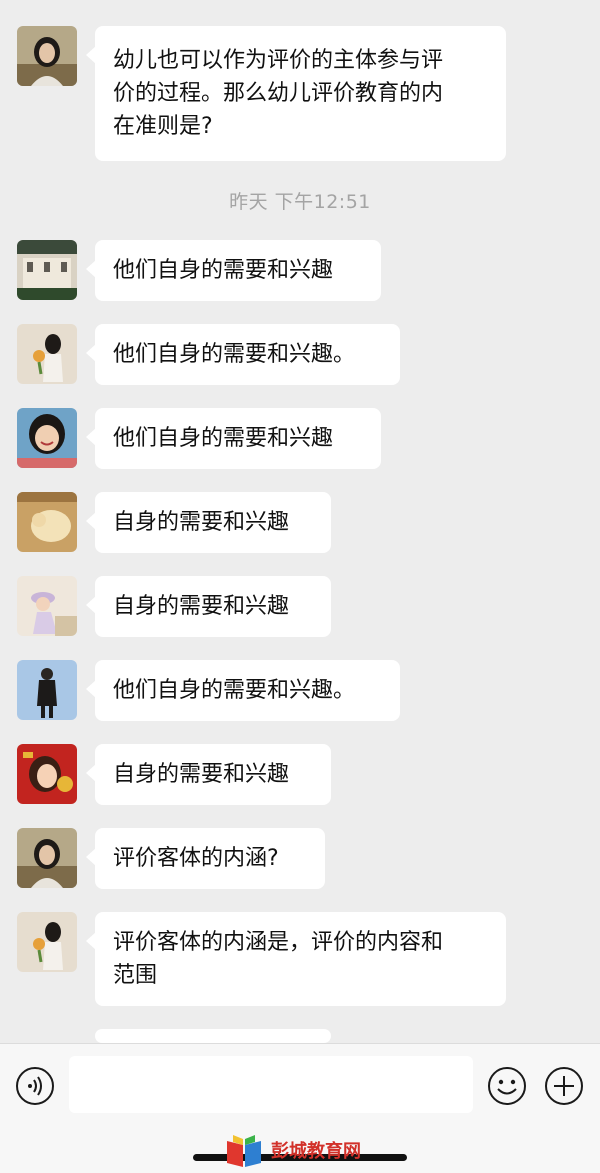 The width and height of the screenshot is (600, 1173). What do you see at coordinates (316, 1151) in the screenshot?
I see `watermark-text: 彭城教育网` at bounding box center [316, 1151].